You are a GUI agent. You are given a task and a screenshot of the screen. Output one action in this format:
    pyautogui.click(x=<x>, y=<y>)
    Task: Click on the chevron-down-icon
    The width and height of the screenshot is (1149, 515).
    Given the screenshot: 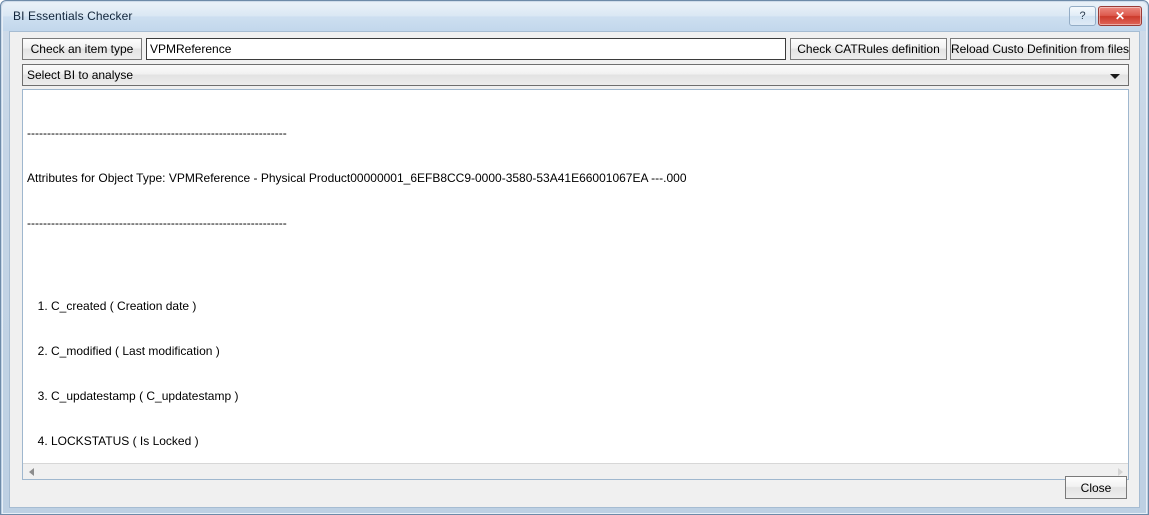 What is the action you would take?
    pyautogui.click(x=1115, y=76)
    